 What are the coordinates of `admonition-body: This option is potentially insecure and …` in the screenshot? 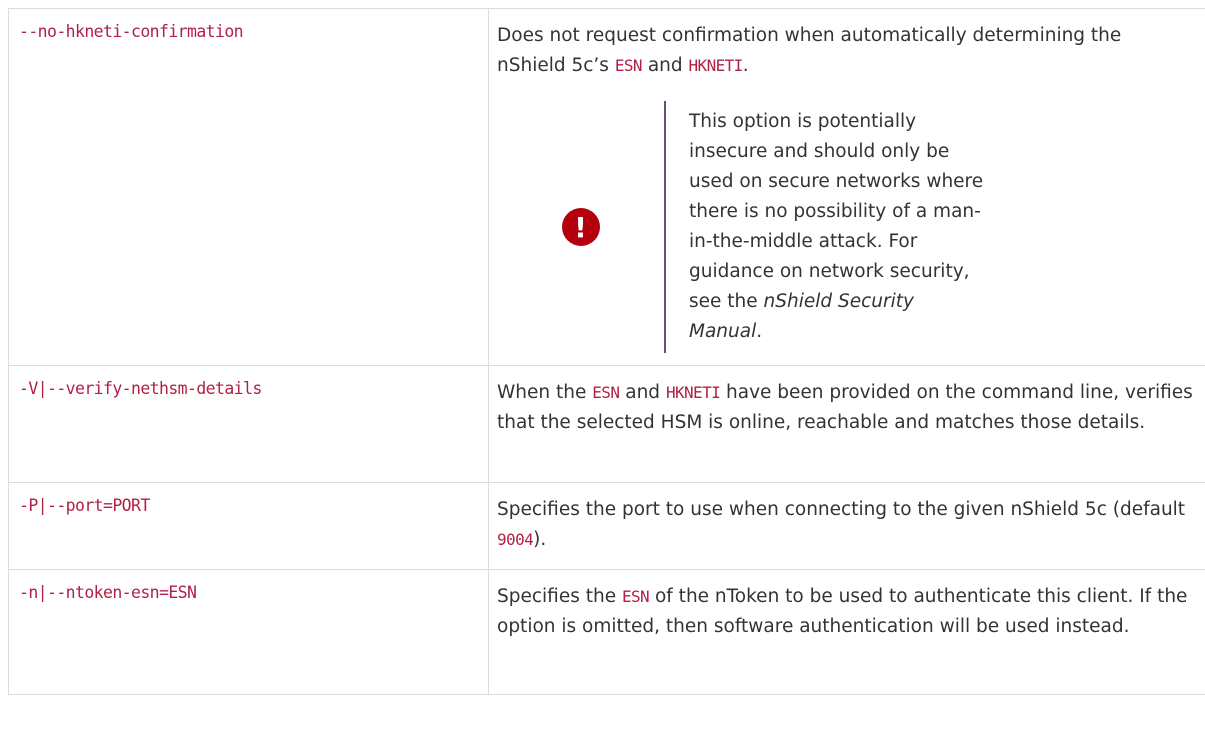 It's located at (826, 227).